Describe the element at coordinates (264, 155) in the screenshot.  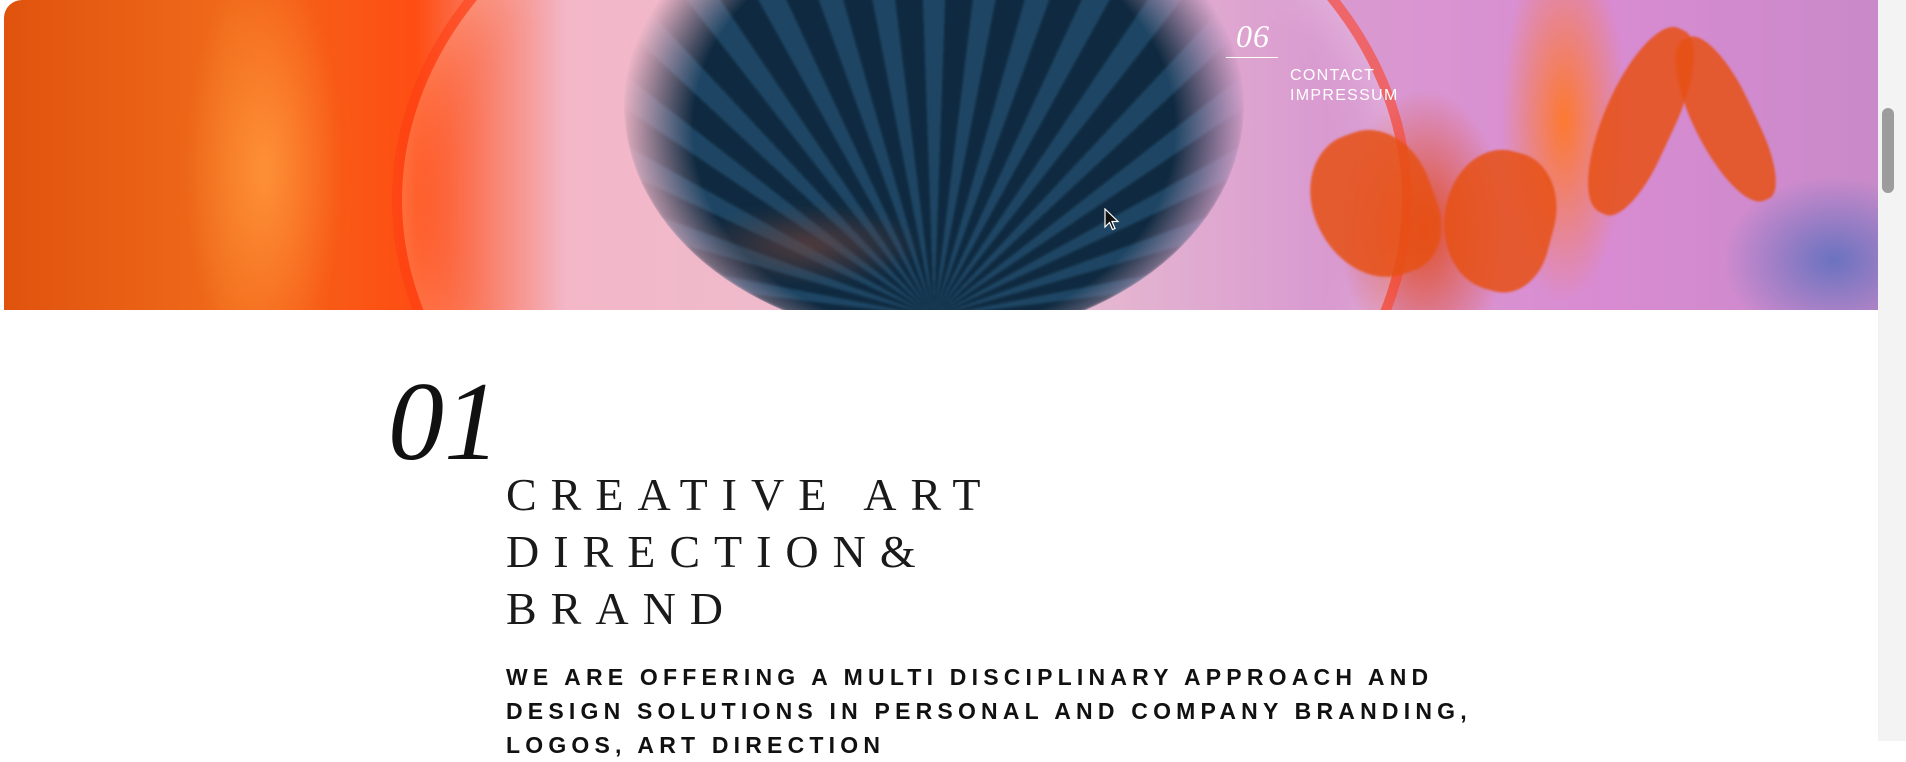
I see `hero-flame-shape` at that location.